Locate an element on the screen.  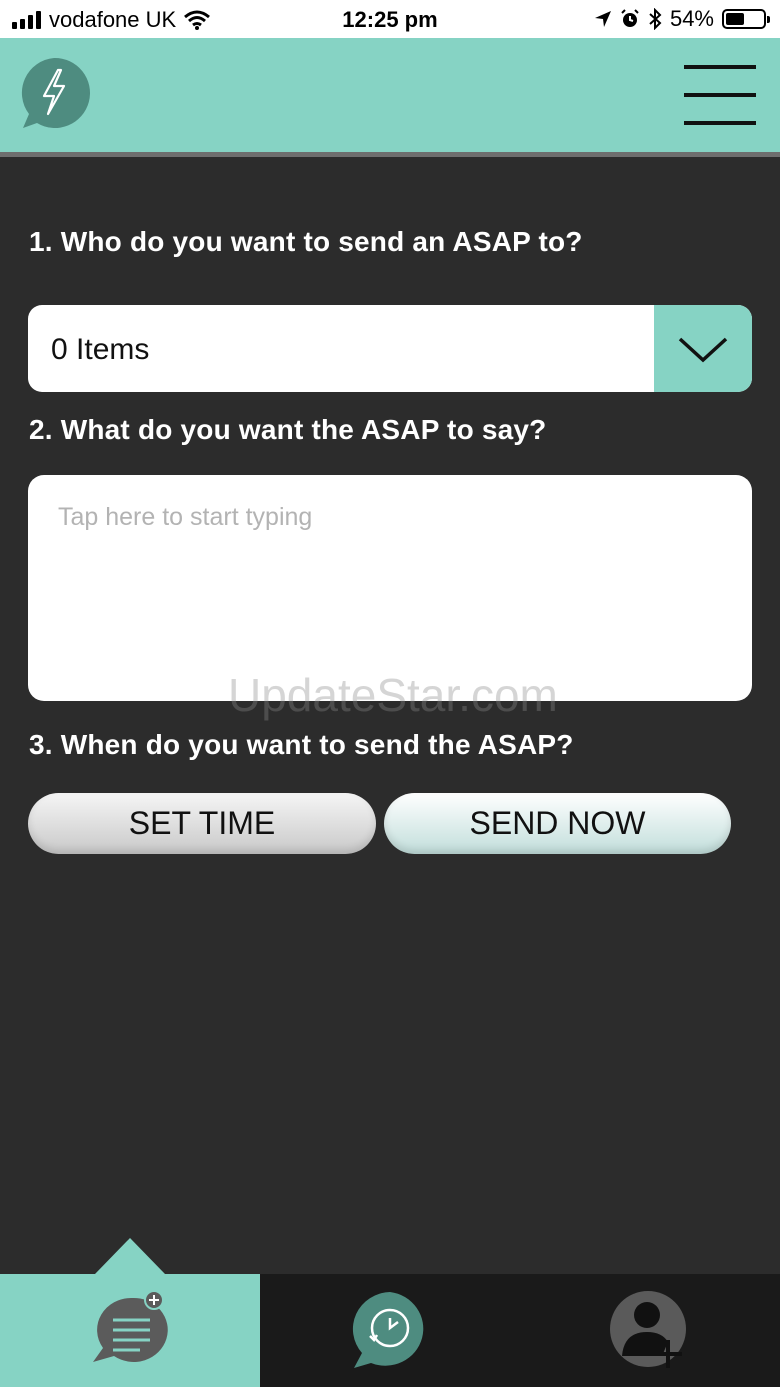
tab-contacts is located at coordinates (650, 1330).